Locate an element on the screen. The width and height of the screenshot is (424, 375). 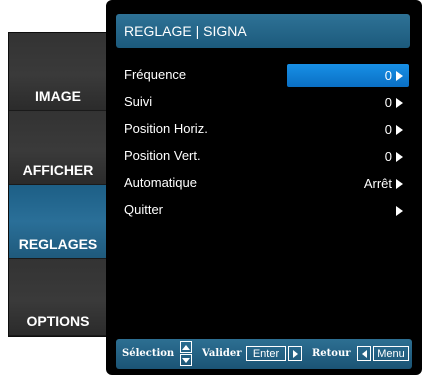
right-key-icon is located at coordinates (295, 353).